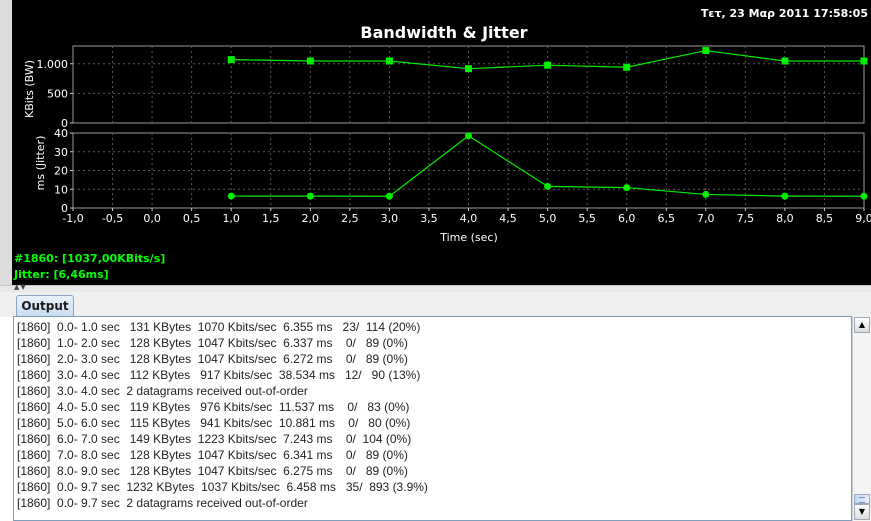 The image size is (871, 521). What do you see at coordinates (508, 218) in the screenshot?
I see `x-tick-label: 4,5` at bounding box center [508, 218].